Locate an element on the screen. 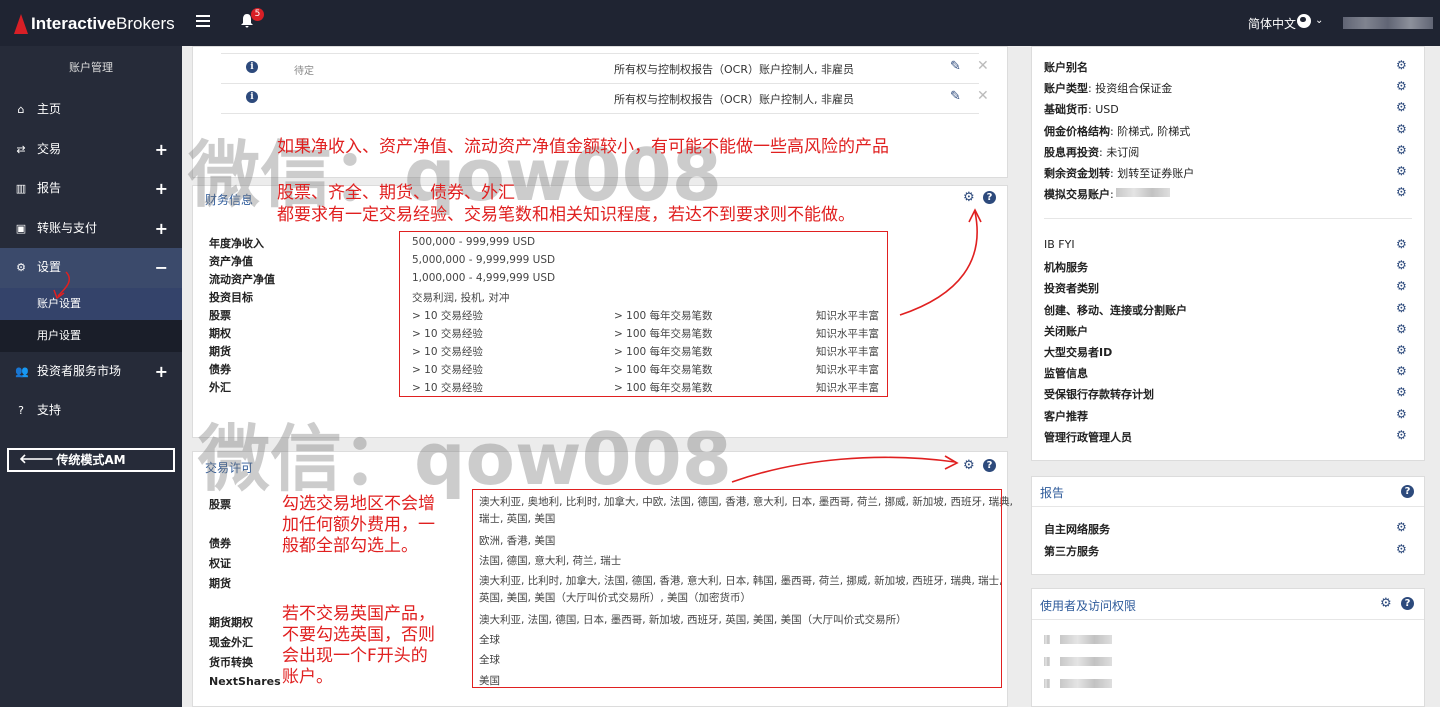 This screenshot has height=707, width=1440. config-item: 受保银行存款转存计划 is located at coordinates (1099, 394).